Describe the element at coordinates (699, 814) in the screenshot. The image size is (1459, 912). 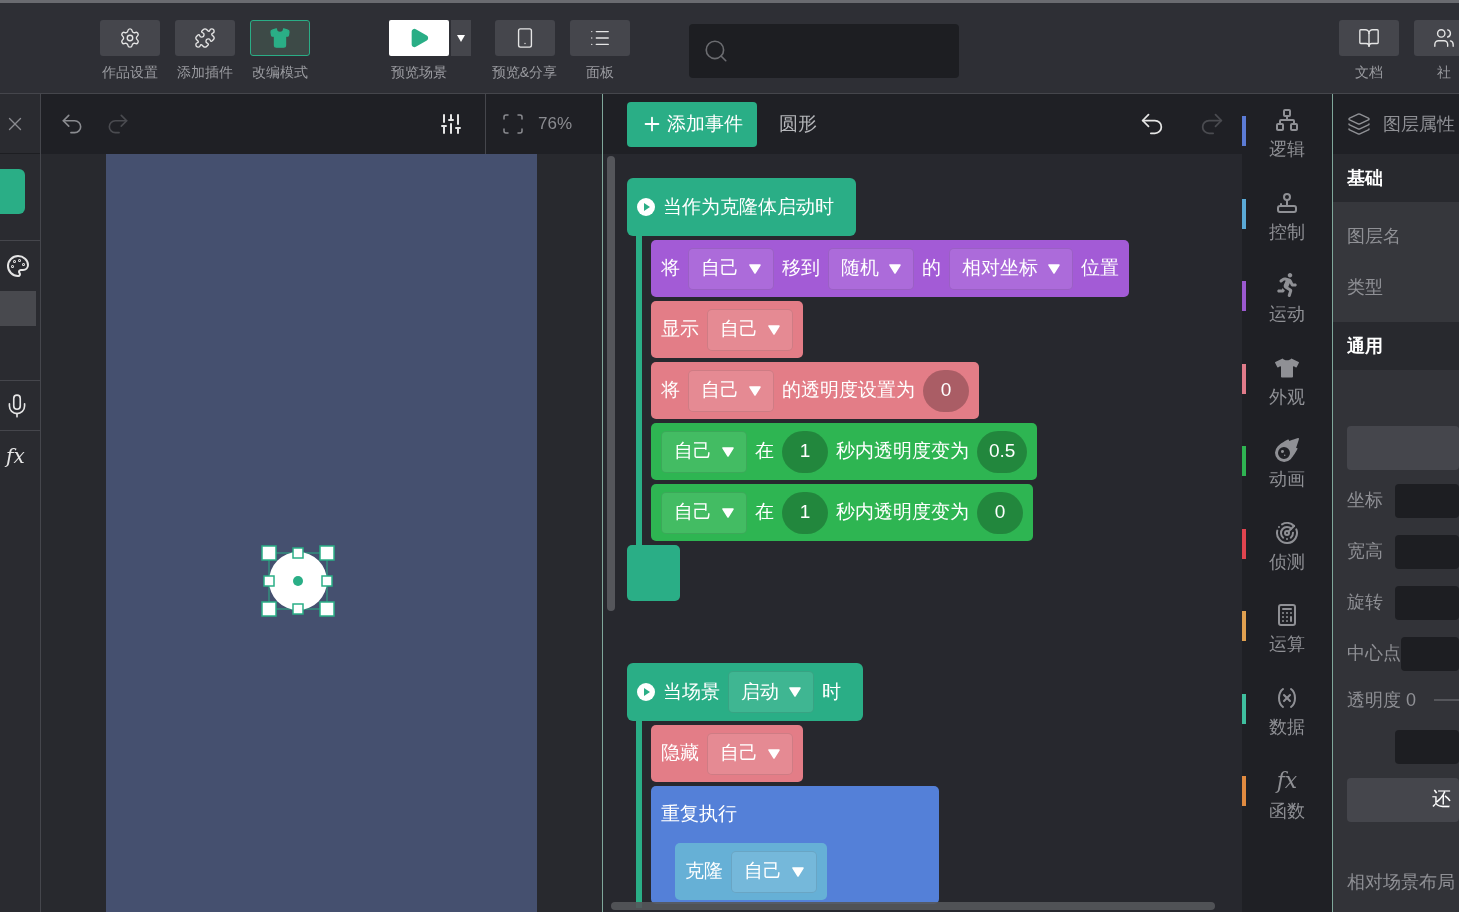
I see `block-label: 重复执行` at that location.